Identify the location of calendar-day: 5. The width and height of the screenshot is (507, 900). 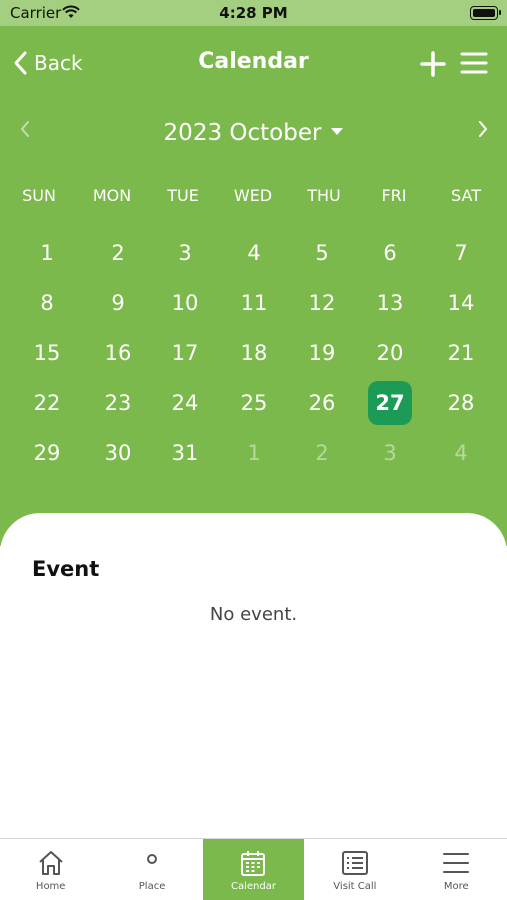
(322, 253).